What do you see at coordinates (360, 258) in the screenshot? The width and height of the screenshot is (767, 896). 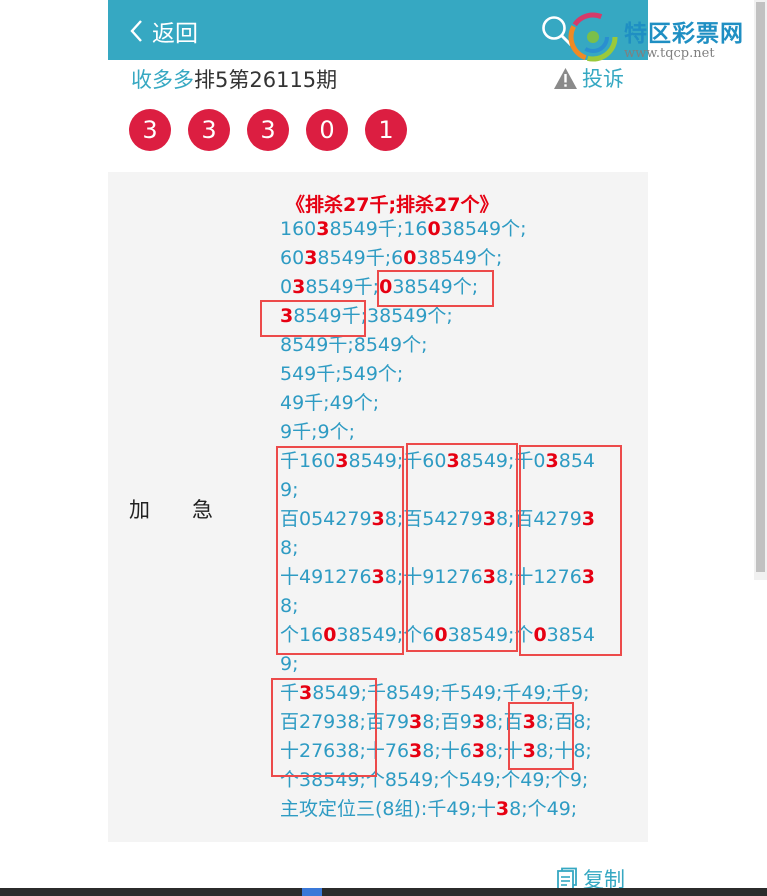 I see `line-text: 8549千;6` at bounding box center [360, 258].